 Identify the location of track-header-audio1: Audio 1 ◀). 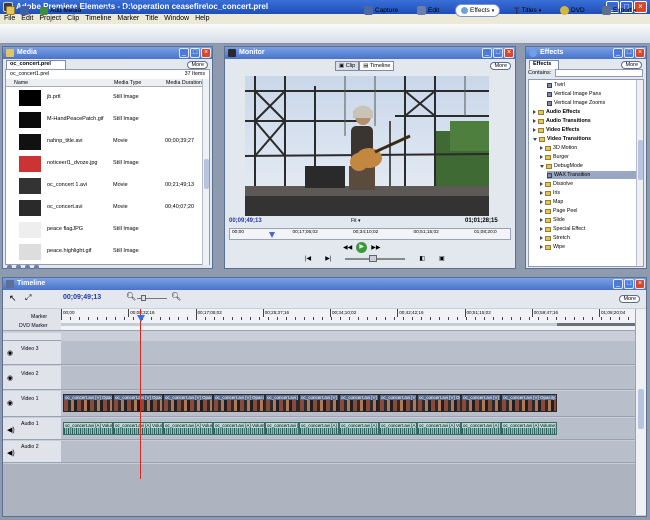
(32, 429).